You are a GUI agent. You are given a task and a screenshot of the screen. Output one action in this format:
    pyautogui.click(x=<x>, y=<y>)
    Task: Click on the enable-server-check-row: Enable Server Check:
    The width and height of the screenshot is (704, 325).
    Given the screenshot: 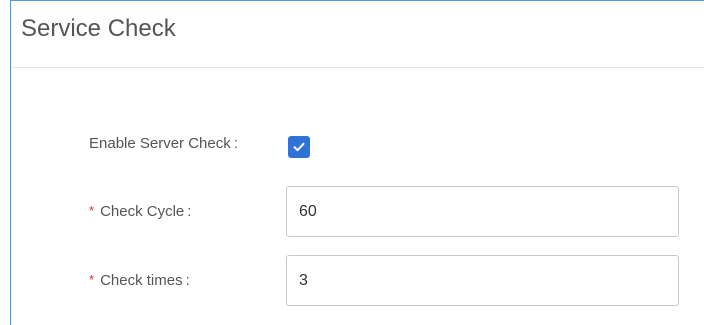 What is the action you would take?
    pyautogui.click(x=357, y=146)
    